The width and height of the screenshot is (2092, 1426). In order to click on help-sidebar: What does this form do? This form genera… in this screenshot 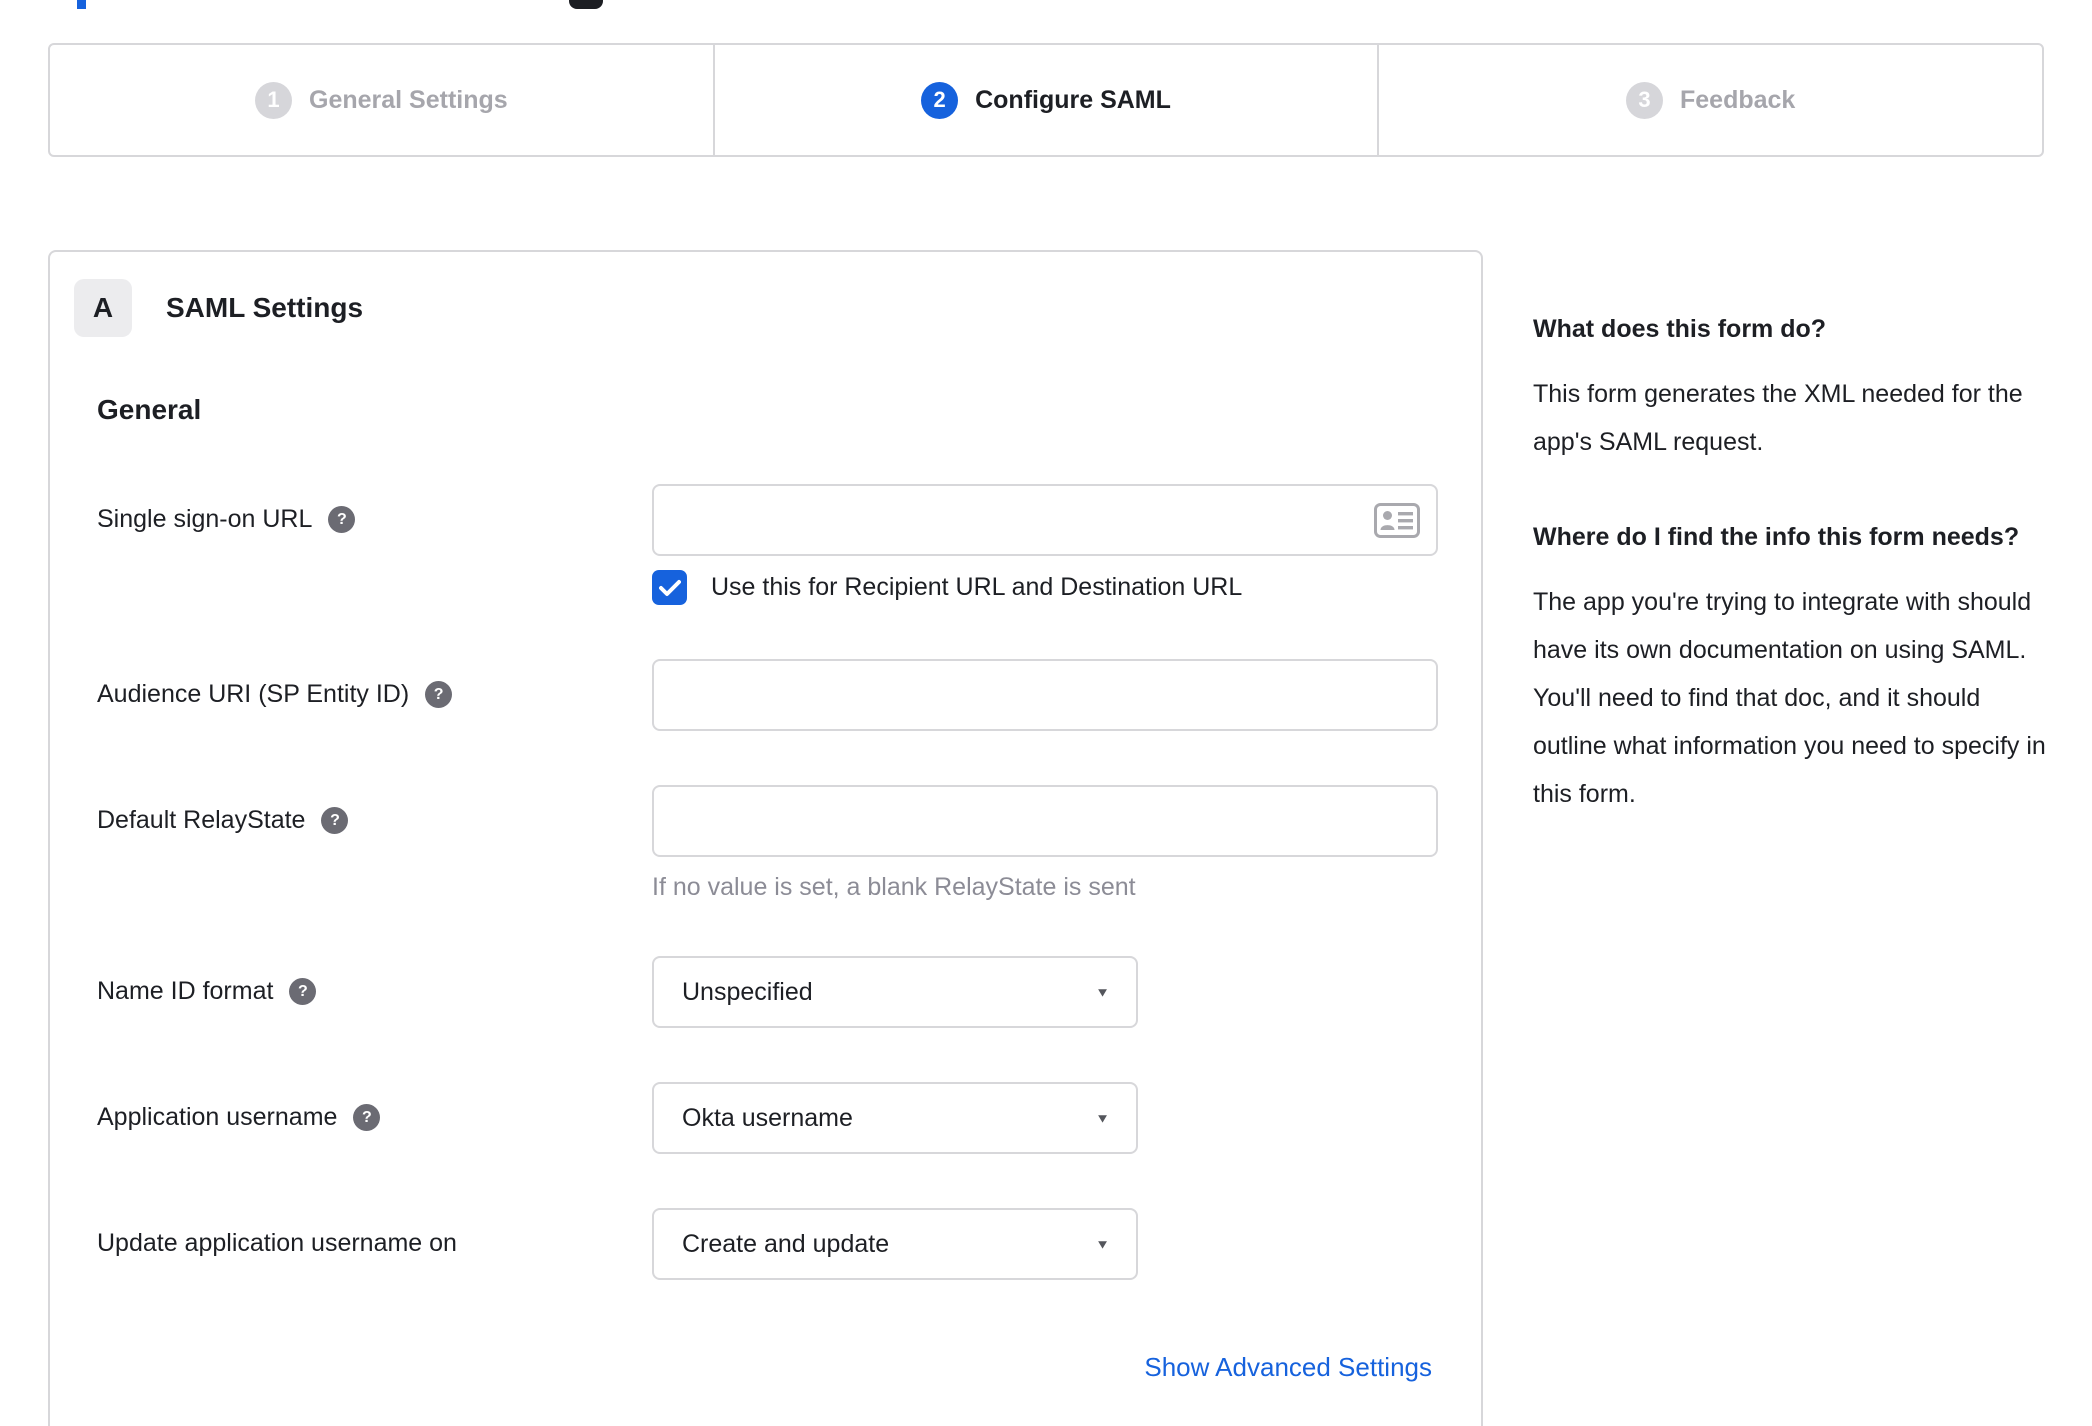, I will do `click(1793, 558)`.